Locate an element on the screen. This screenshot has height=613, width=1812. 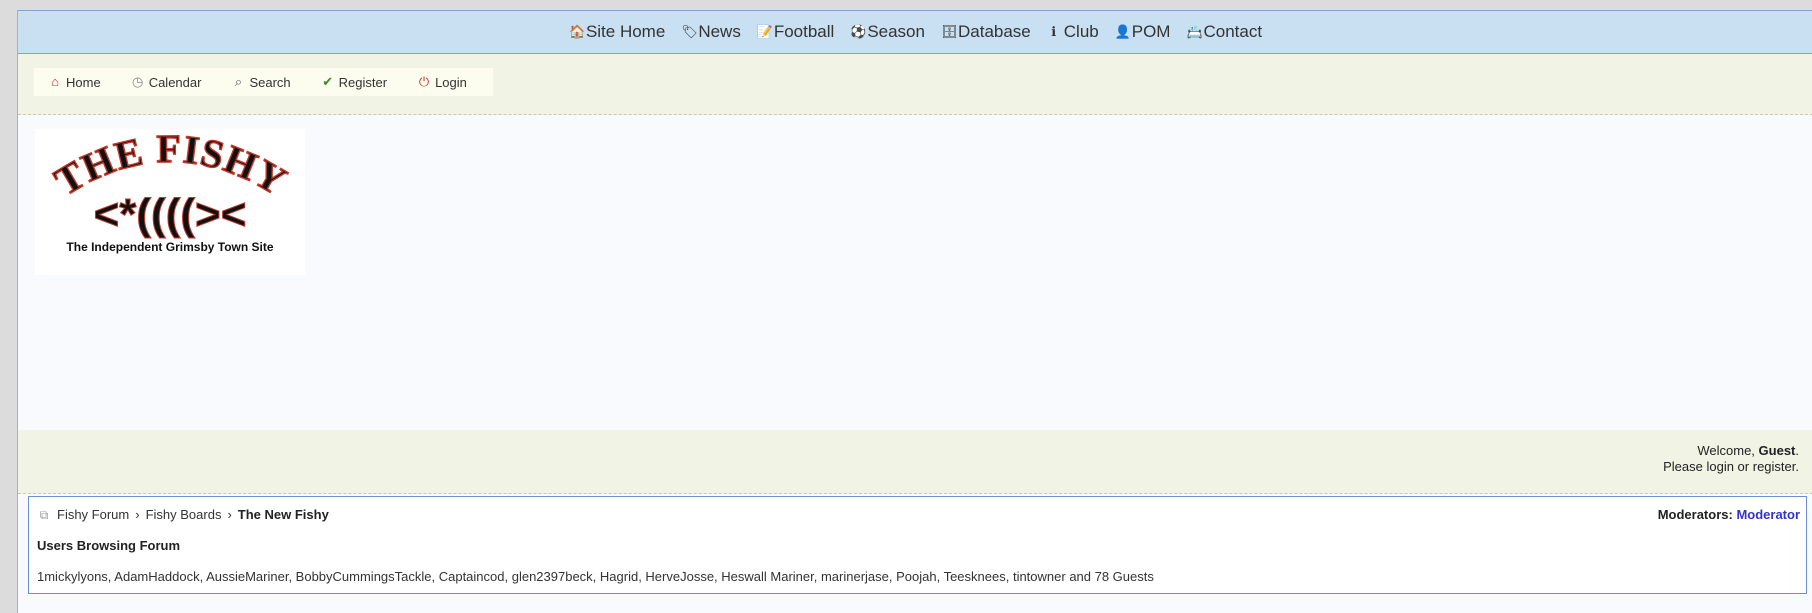
nav-pom-label: POM is located at coordinates (1151, 31).